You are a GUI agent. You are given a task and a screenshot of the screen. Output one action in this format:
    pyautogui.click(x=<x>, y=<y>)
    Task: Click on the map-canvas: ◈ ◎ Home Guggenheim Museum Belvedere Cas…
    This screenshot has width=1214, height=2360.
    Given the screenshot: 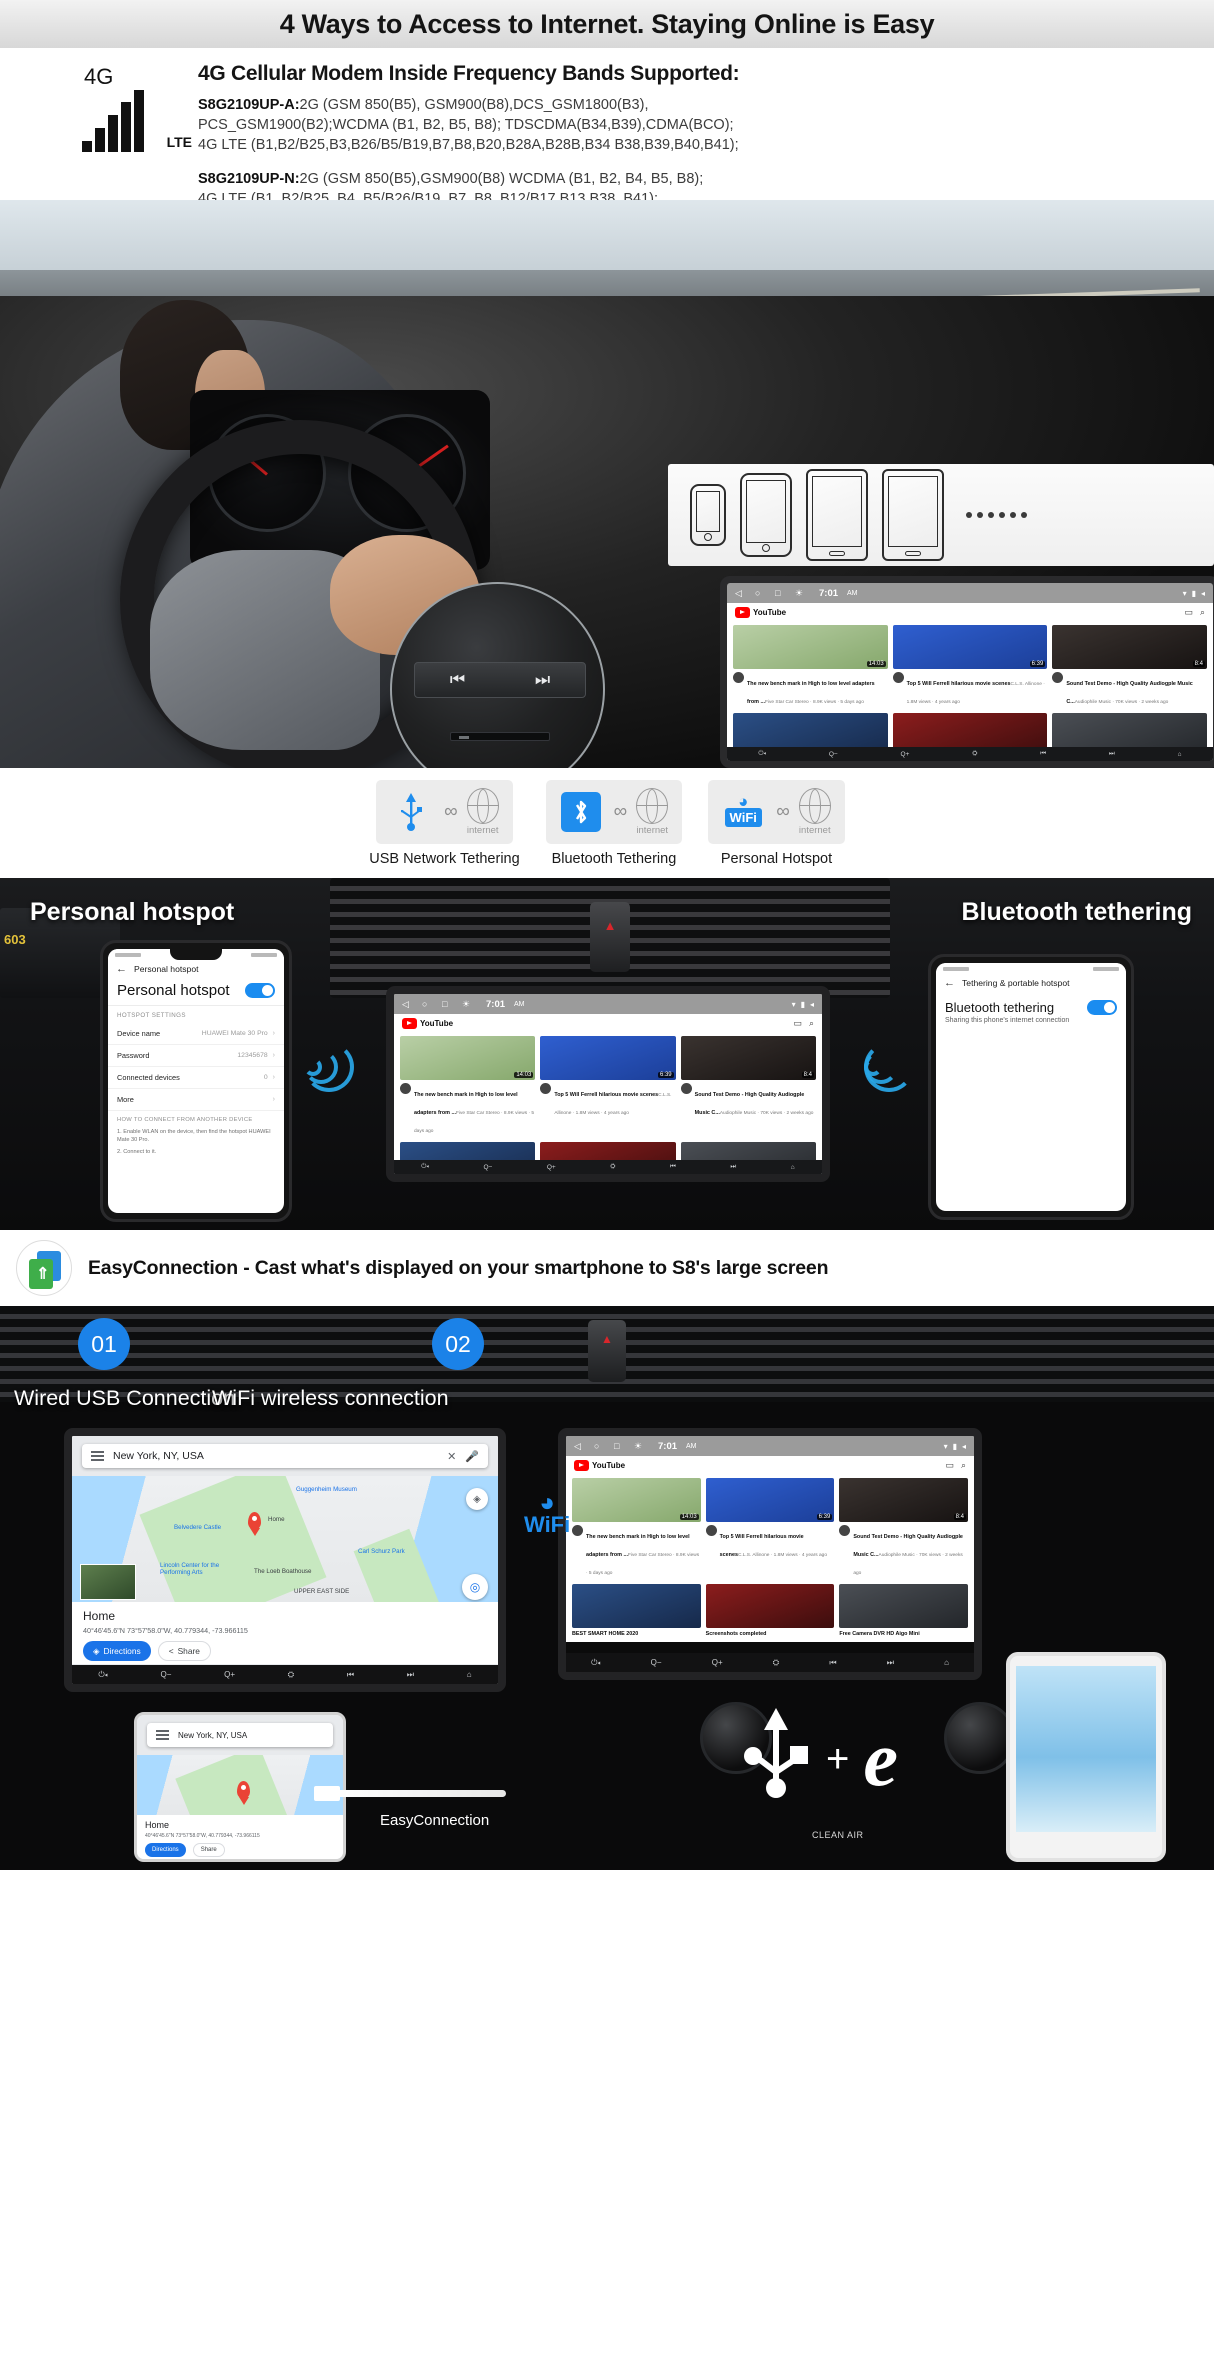 What is the action you would take?
    pyautogui.click(x=285, y=1541)
    